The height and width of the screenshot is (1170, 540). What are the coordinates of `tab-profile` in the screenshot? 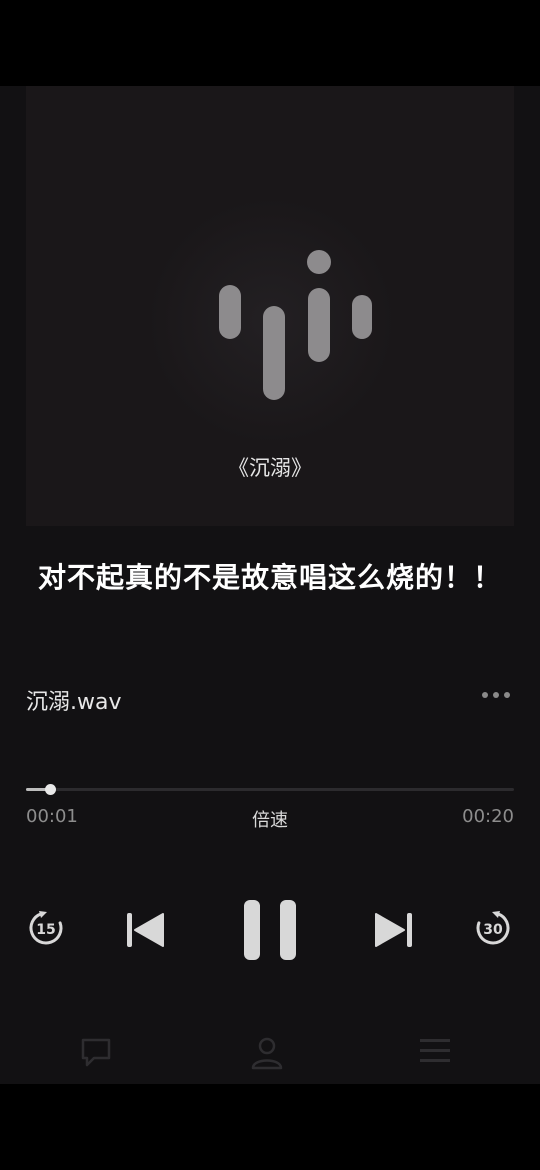 It's located at (267, 1053).